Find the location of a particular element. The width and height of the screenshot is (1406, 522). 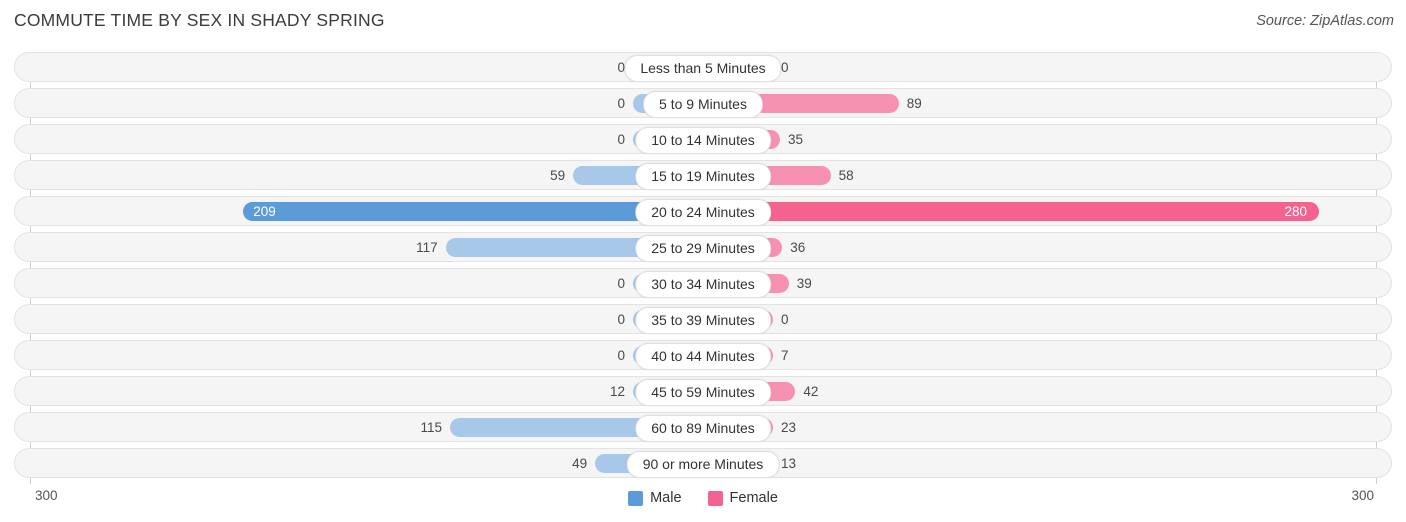

legend: Male Female is located at coordinates (703, 498).